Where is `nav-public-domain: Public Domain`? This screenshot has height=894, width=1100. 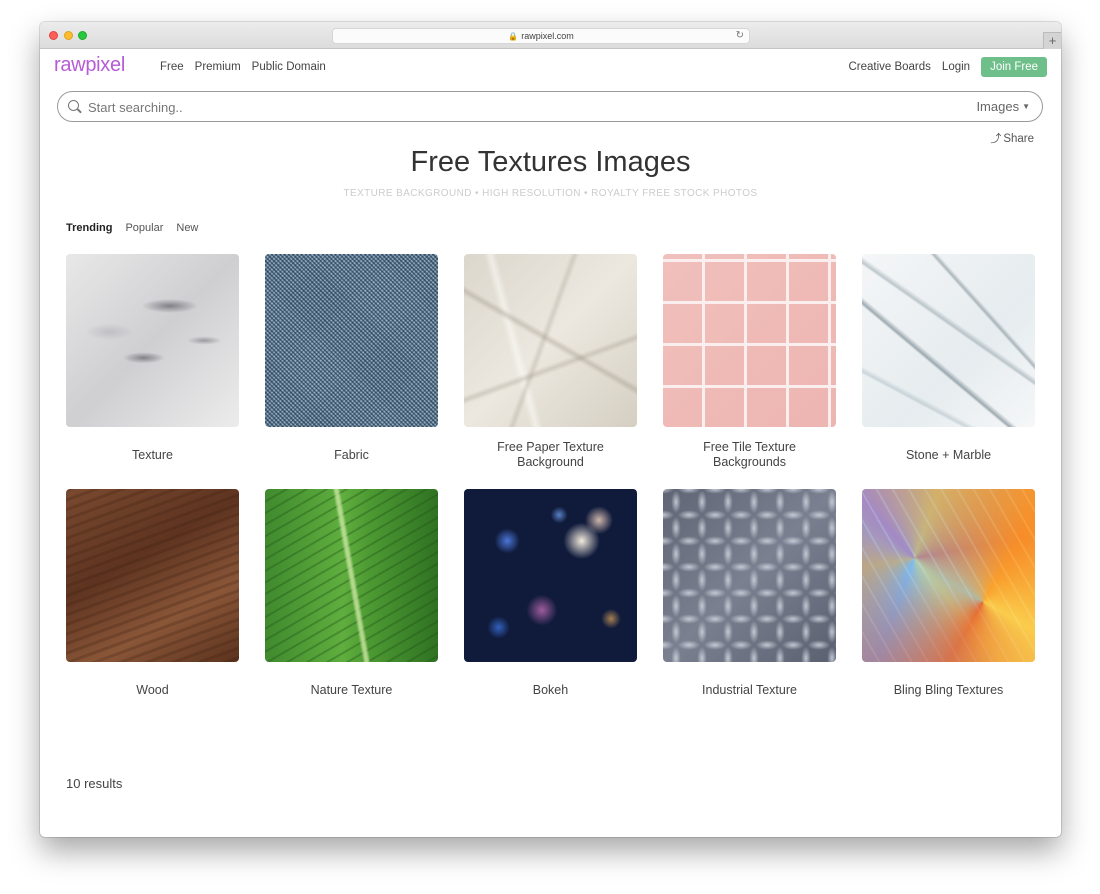 nav-public-domain: Public Domain is located at coordinates (289, 67).